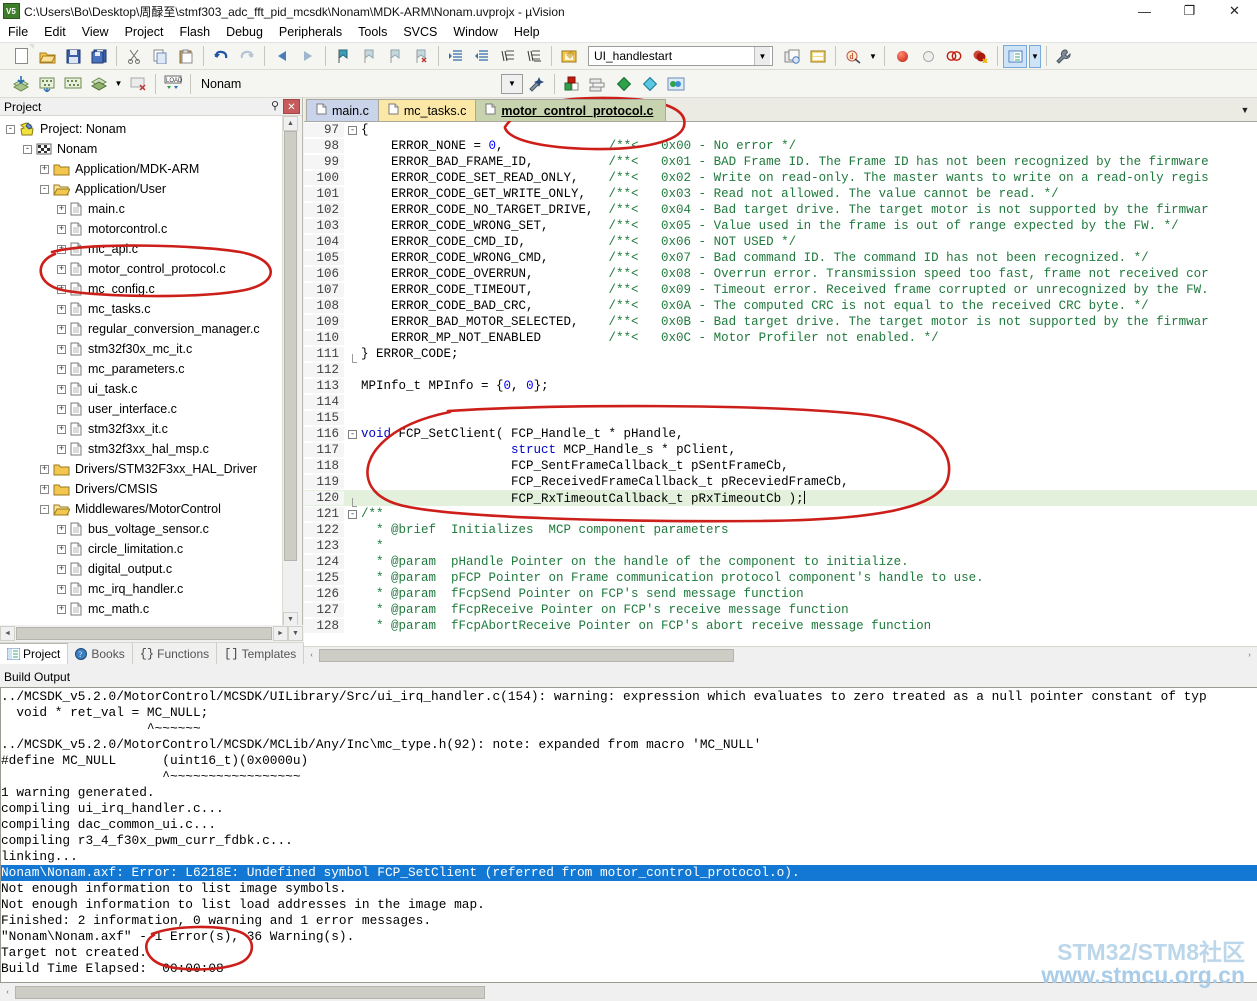 The image size is (1257, 1001). I want to click on copy-icon, so click(160, 56).